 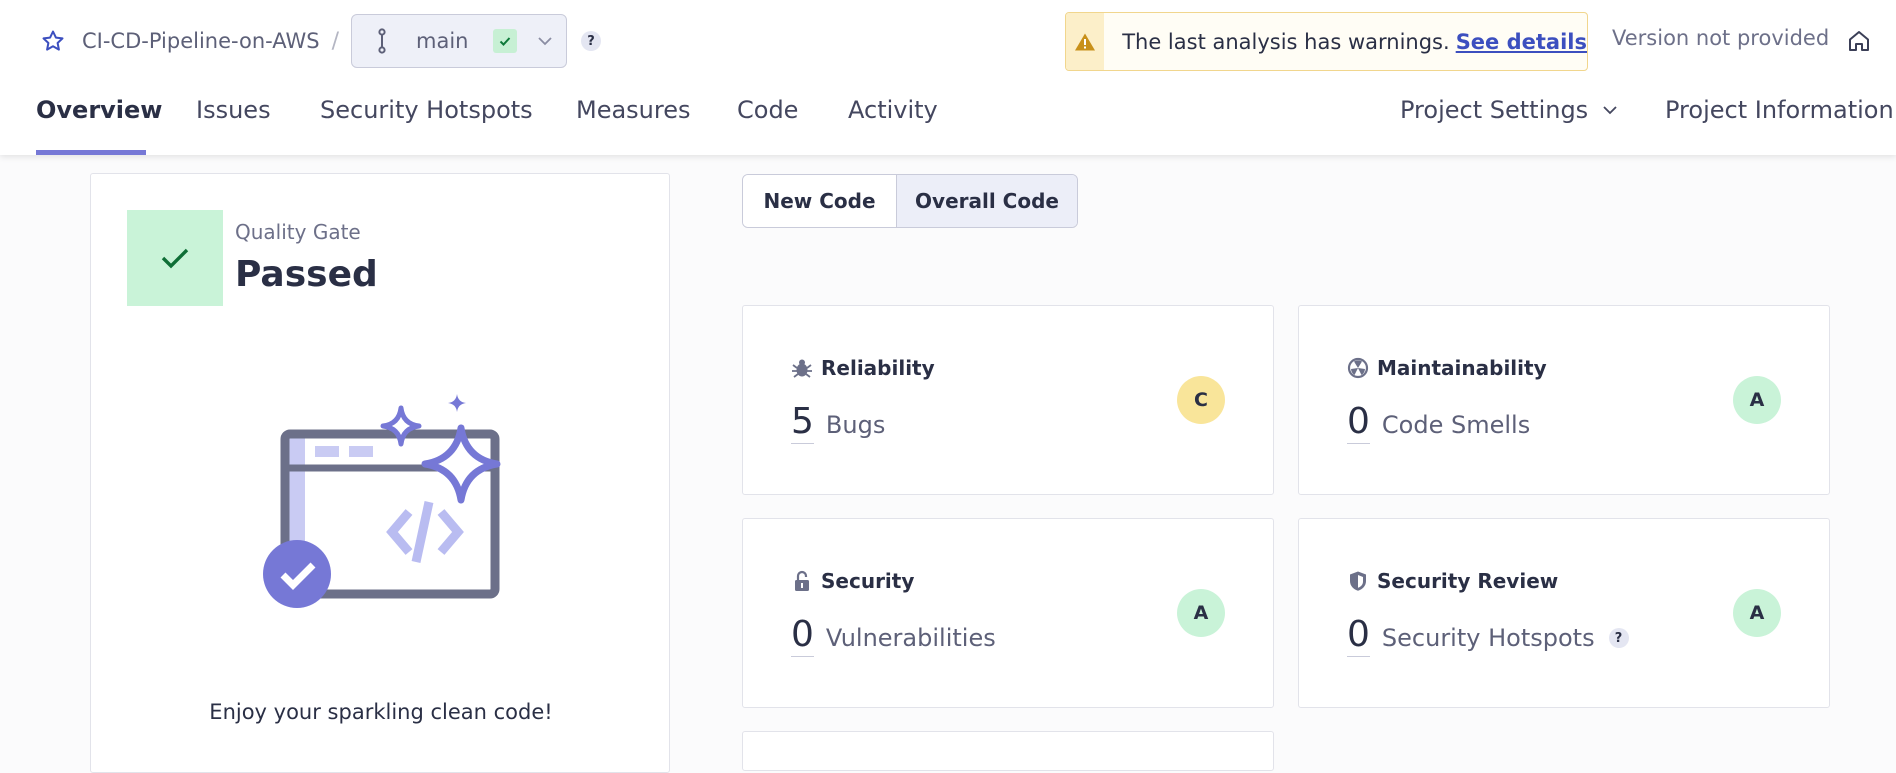 I want to click on security-review-value: 0 Security Hotspots ?, so click(x=1488, y=636).